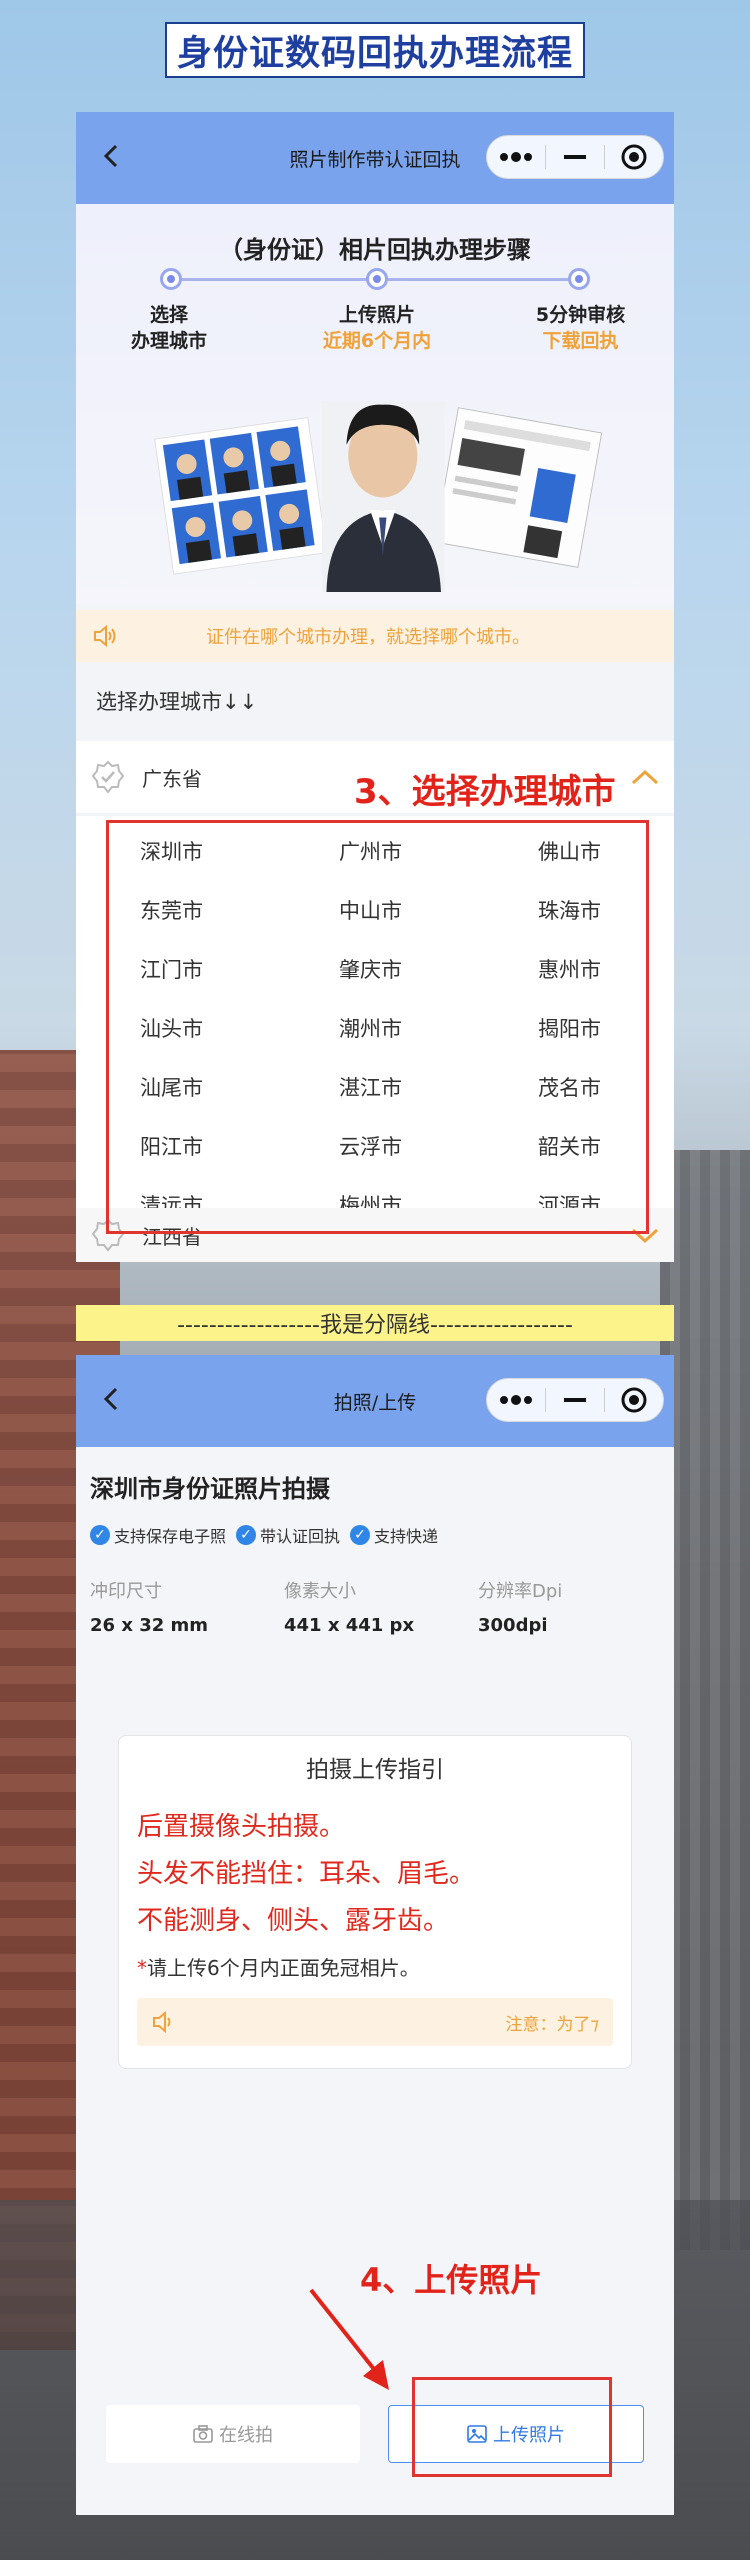 This screenshot has width=750, height=2560. Describe the element at coordinates (375, 1770) in the screenshot. I see `guide-title: 拍摄上传指引` at that location.